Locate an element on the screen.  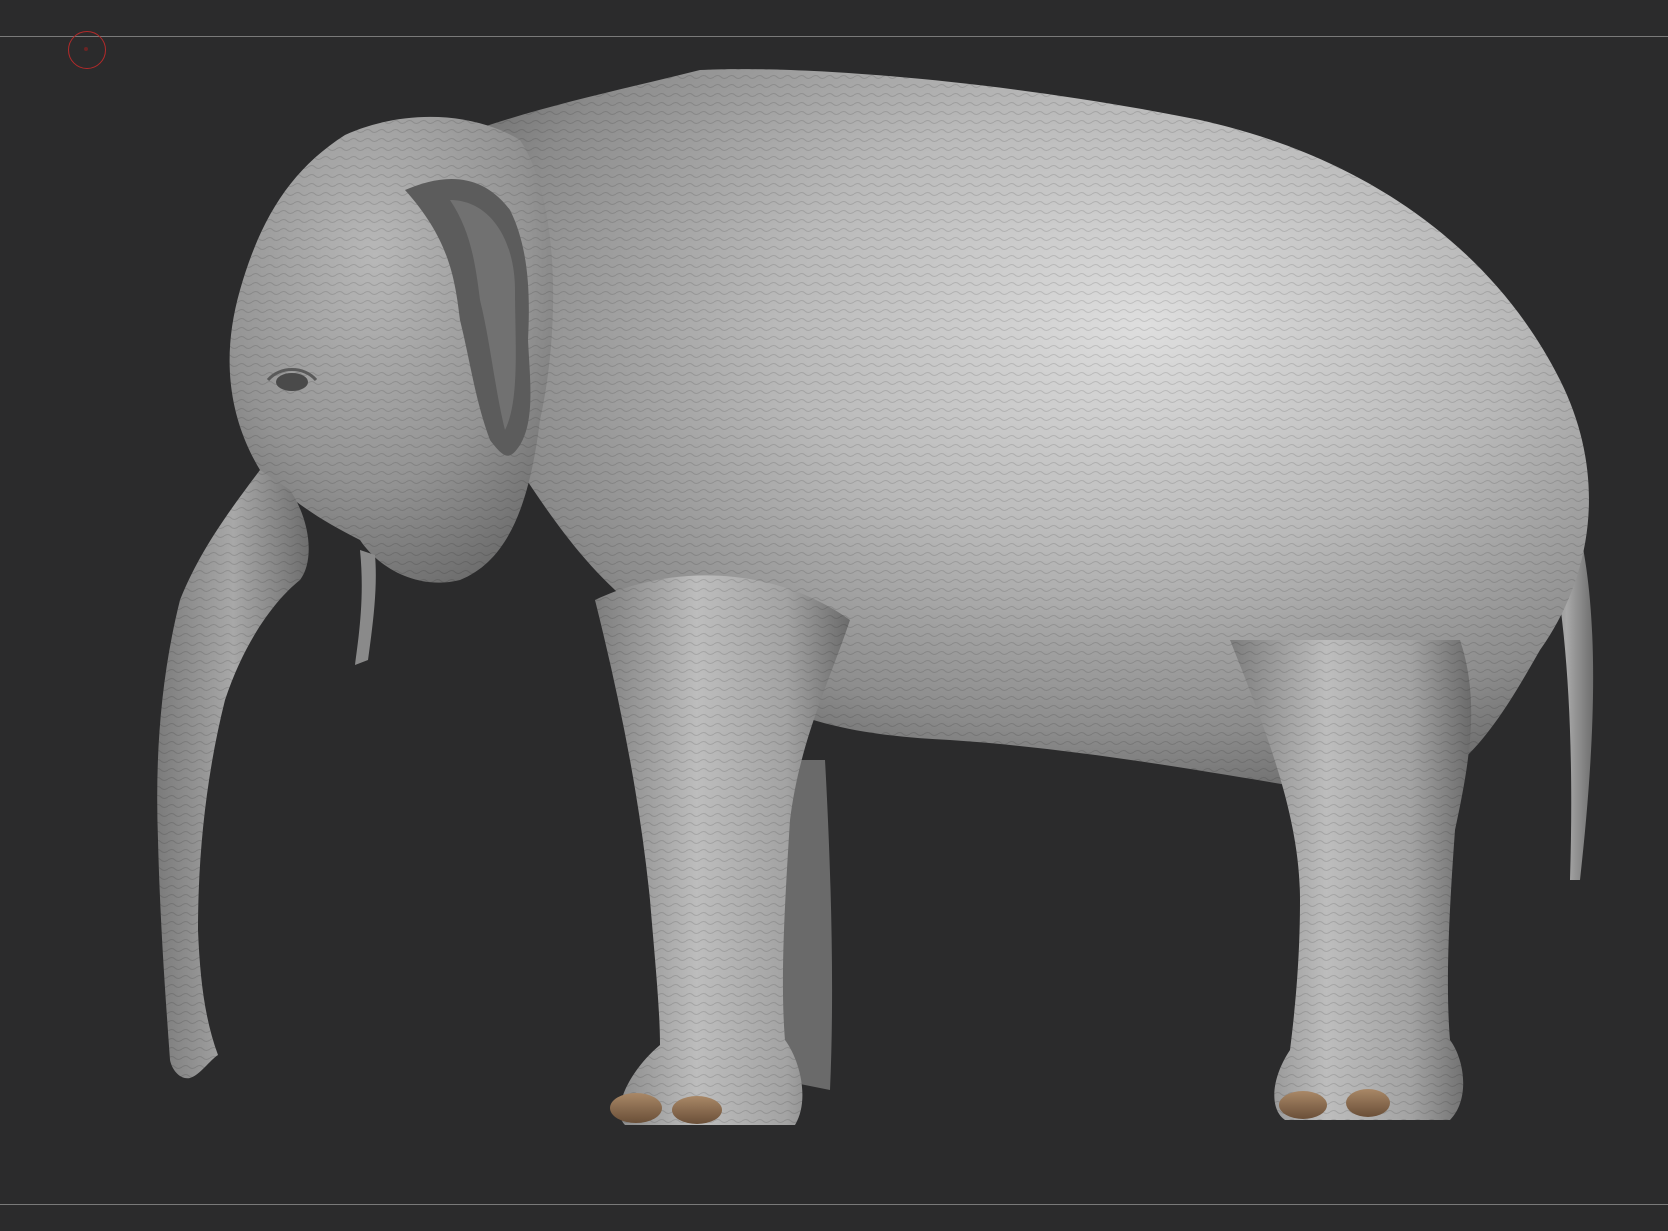
elephant-trunk is located at coordinates (233, 774).